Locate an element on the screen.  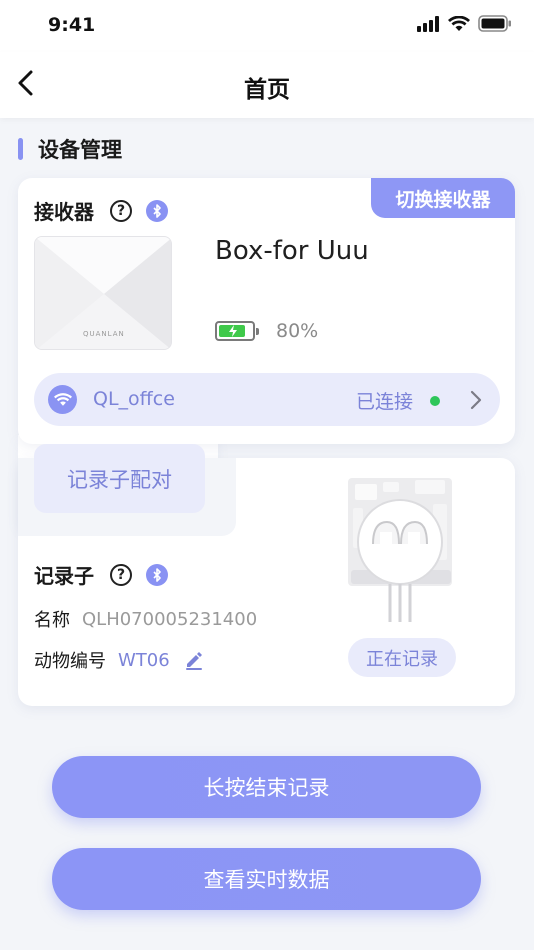
animal-id-row: 动物编号 WT06 is located at coordinates (119, 660).